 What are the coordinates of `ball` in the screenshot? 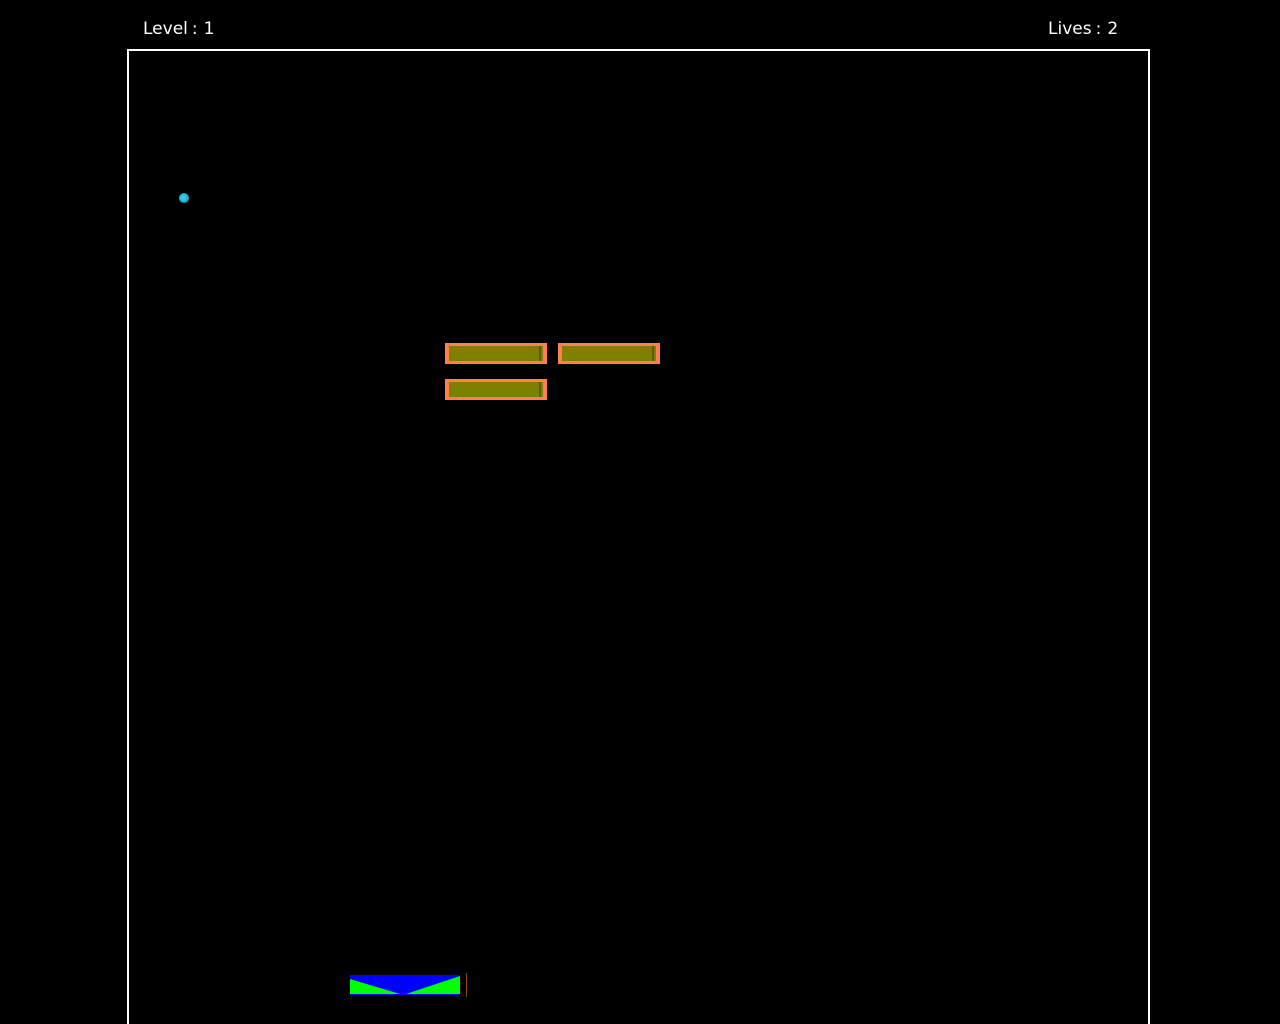 It's located at (184, 198).